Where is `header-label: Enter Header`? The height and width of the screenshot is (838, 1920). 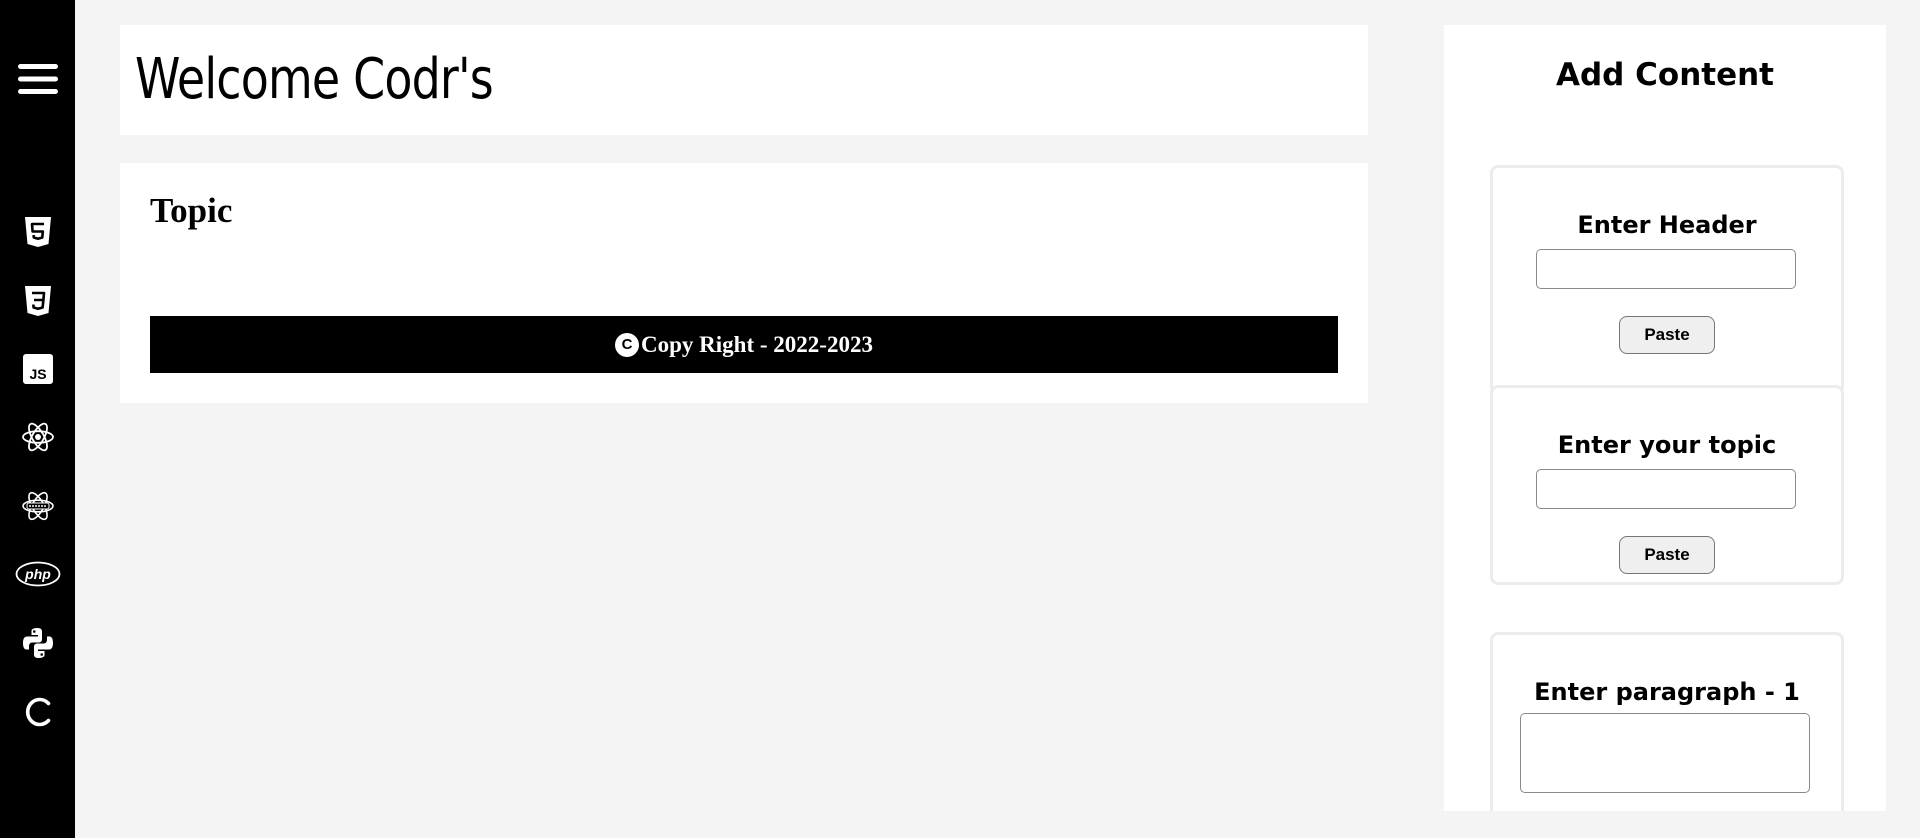 header-label: Enter Header is located at coordinates (1667, 225).